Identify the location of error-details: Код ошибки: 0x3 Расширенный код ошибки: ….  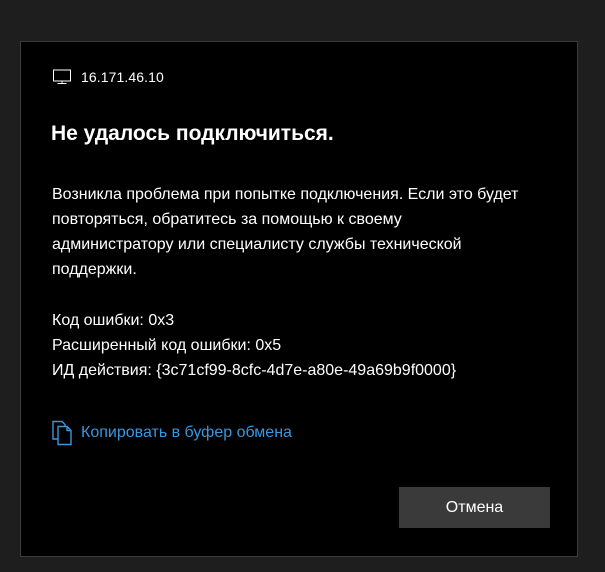
(254, 345).